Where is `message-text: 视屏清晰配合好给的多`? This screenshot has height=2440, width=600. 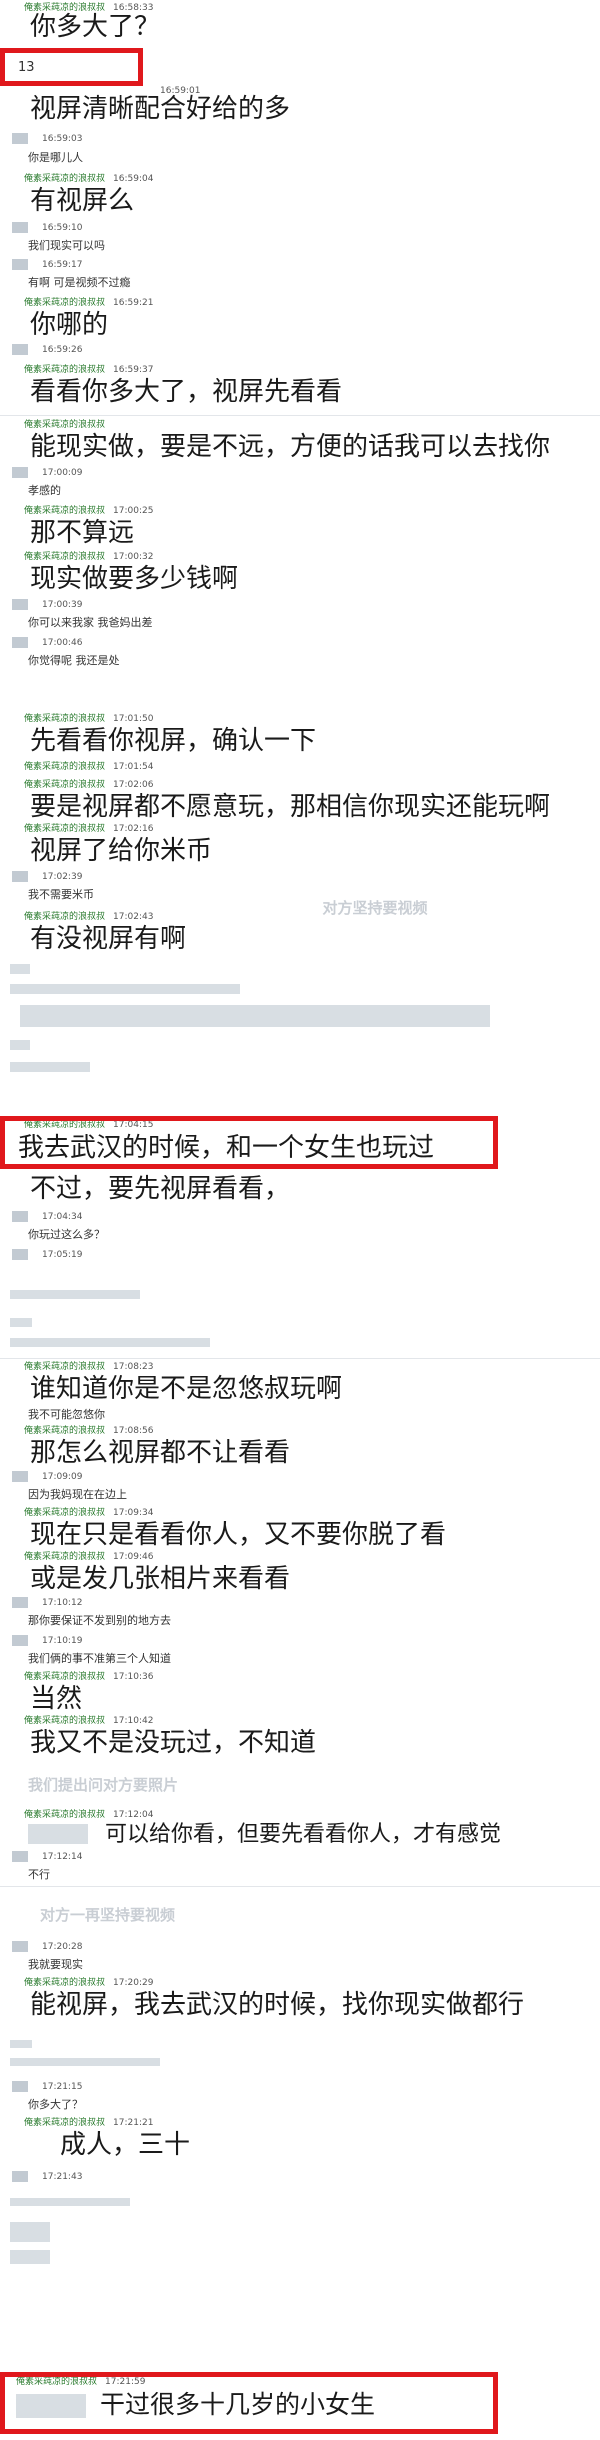
message-text: 视屏清晰配合好给的多 is located at coordinates (160, 109).